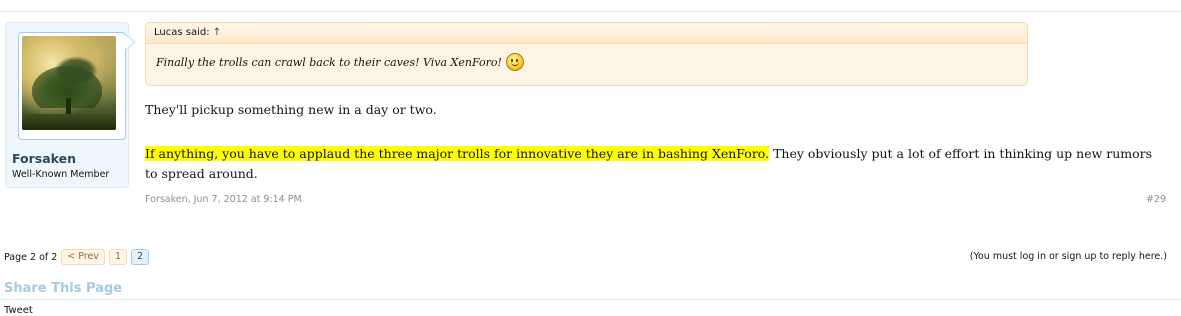  I want to click on message-user-info: Forsaken Well-Known Member, so click(67, 105).